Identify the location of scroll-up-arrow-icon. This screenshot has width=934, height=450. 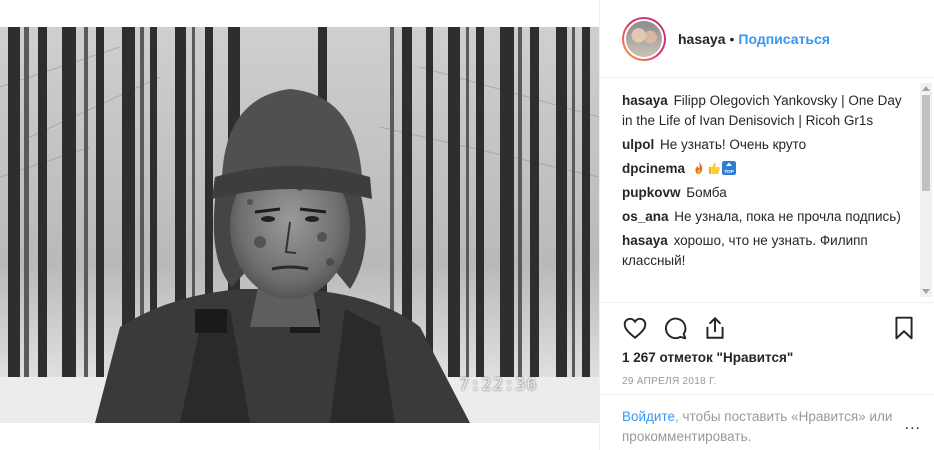
(926, 88).